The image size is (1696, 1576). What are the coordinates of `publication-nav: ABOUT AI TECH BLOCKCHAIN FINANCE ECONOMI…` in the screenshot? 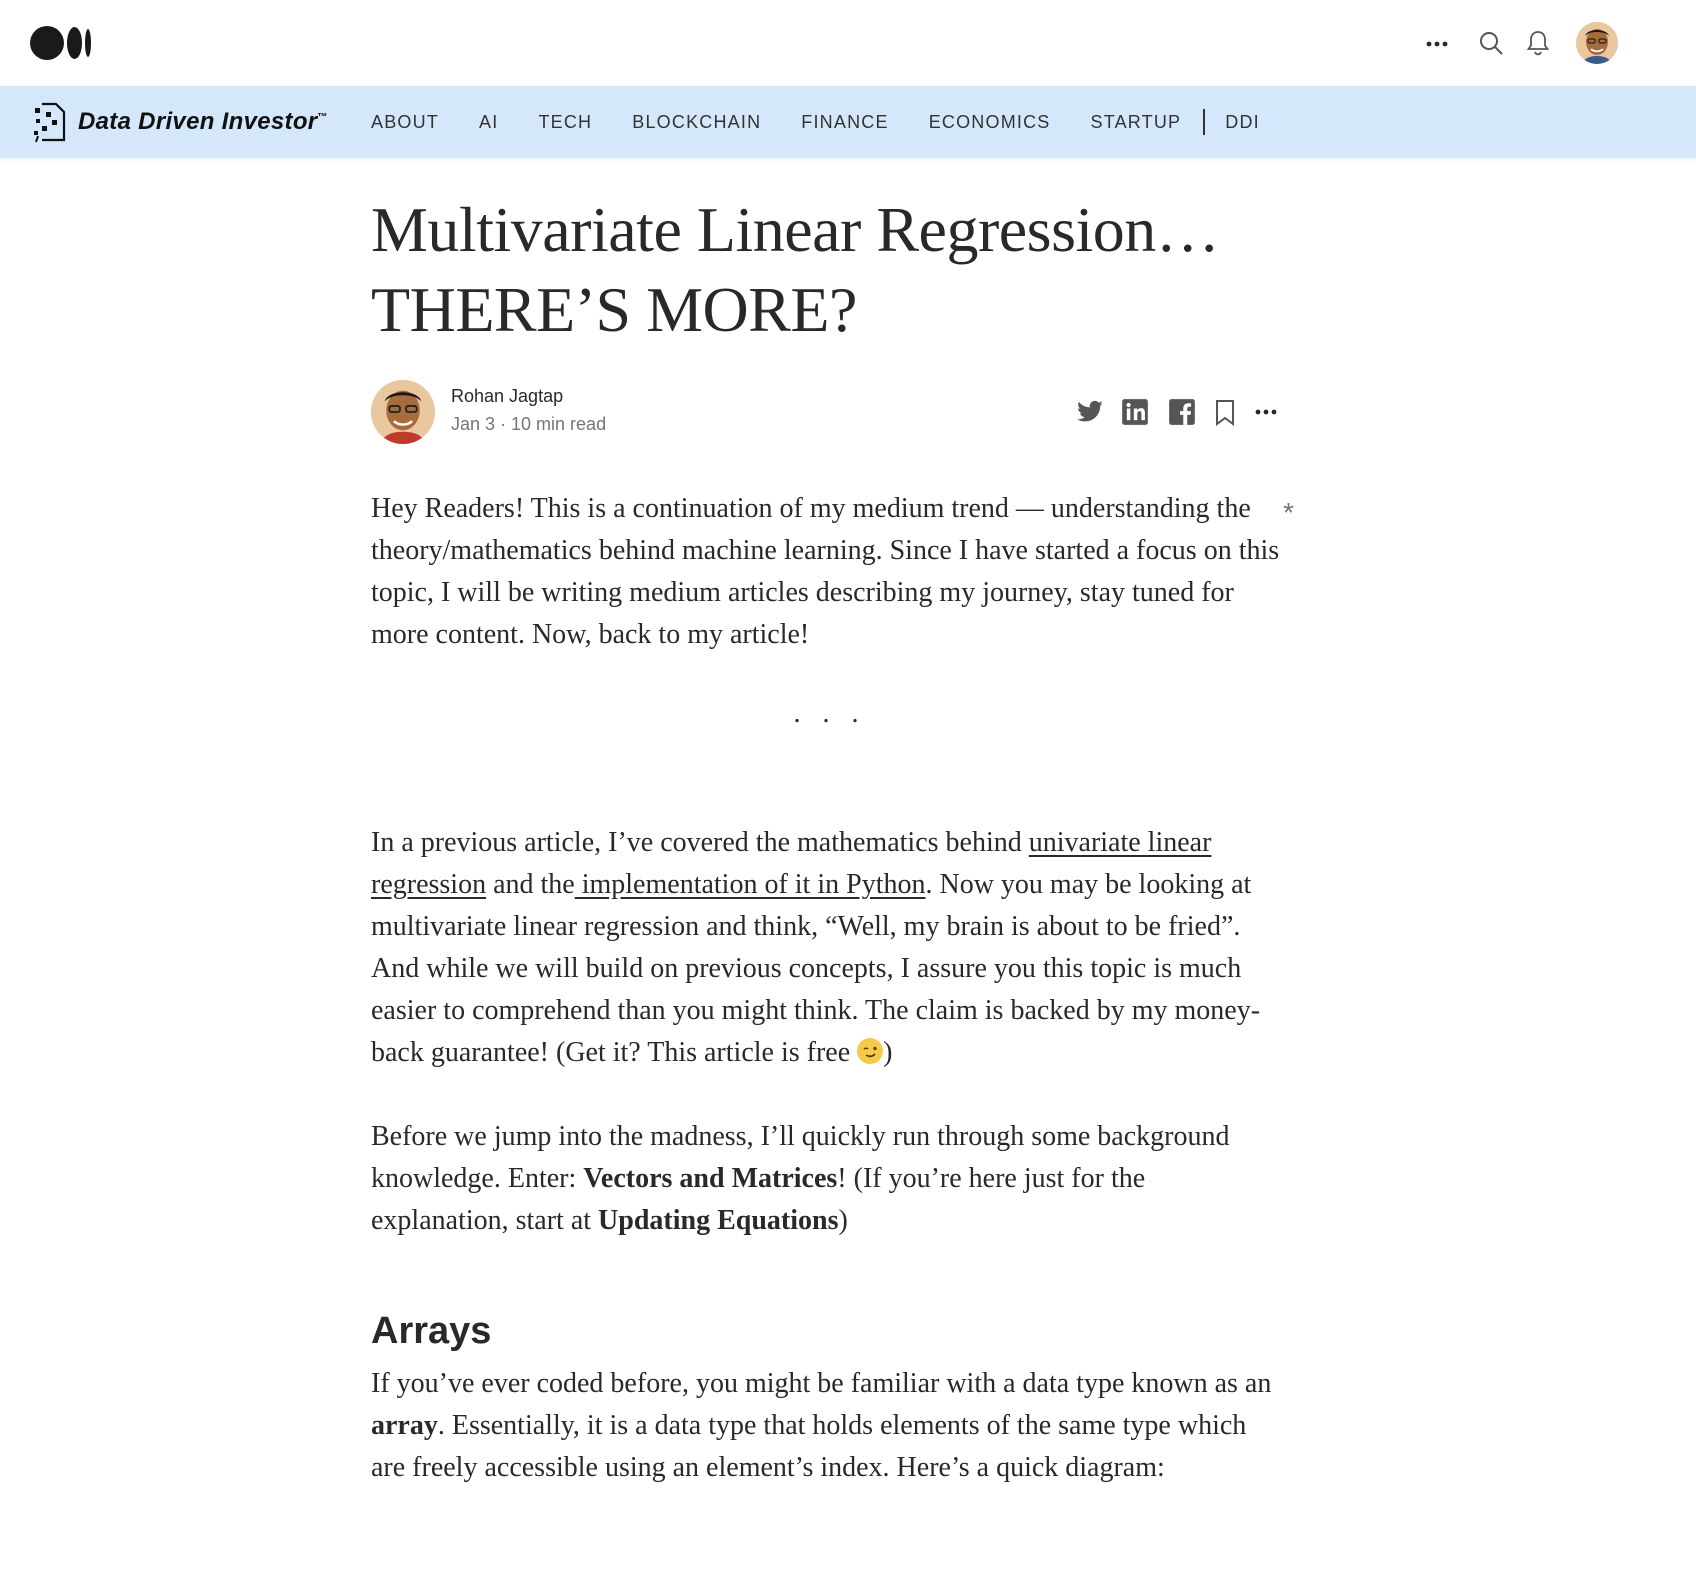 It's located at (835, 122).